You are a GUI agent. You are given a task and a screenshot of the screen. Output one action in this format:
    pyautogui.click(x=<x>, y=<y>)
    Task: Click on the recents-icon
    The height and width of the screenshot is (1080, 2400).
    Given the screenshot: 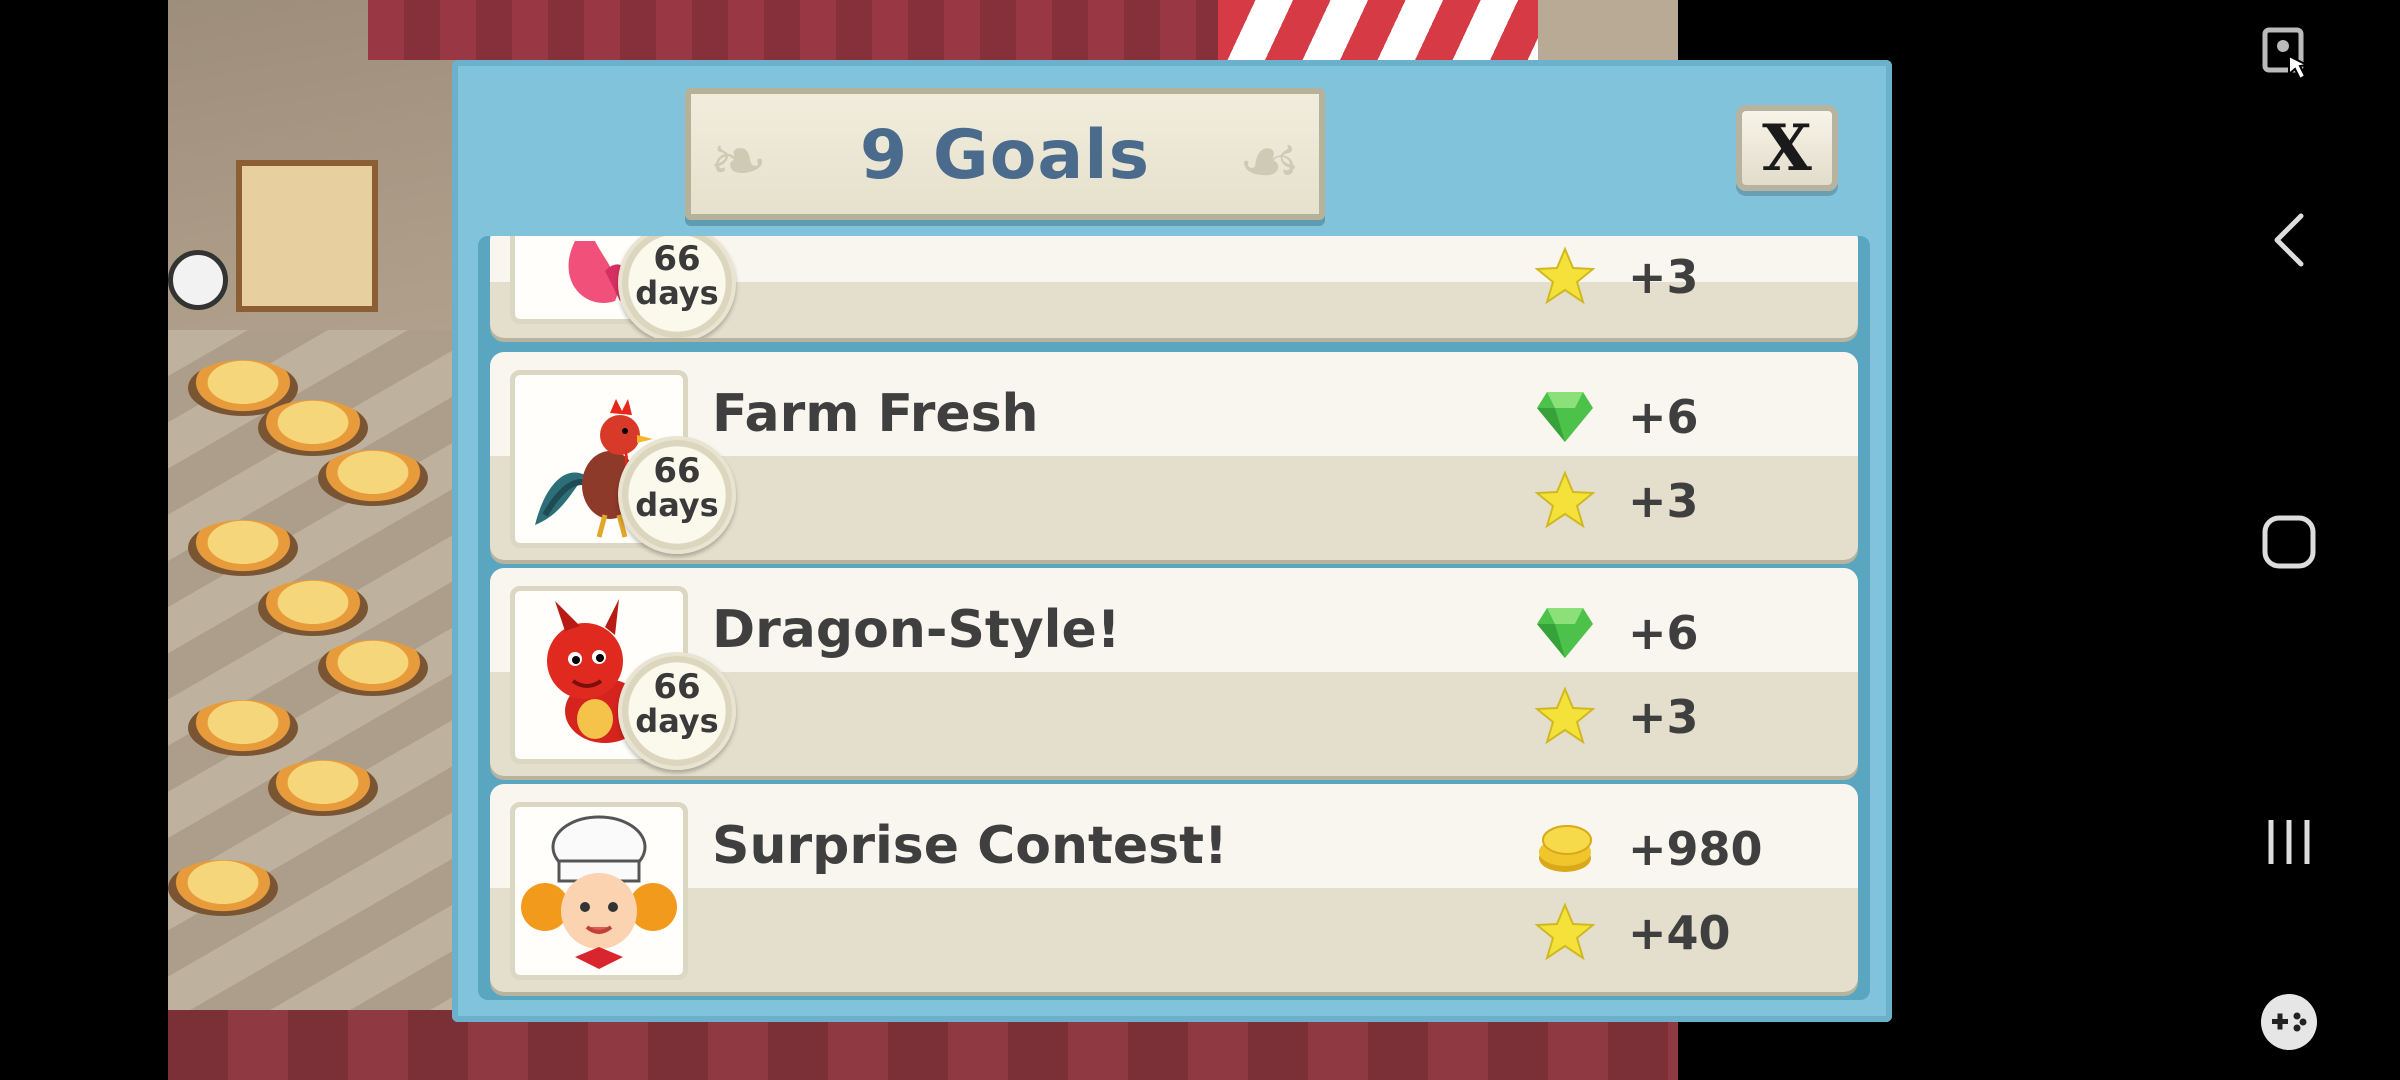 What is the action you would take?
    pyautogui.click(x=2289, y=842)
    